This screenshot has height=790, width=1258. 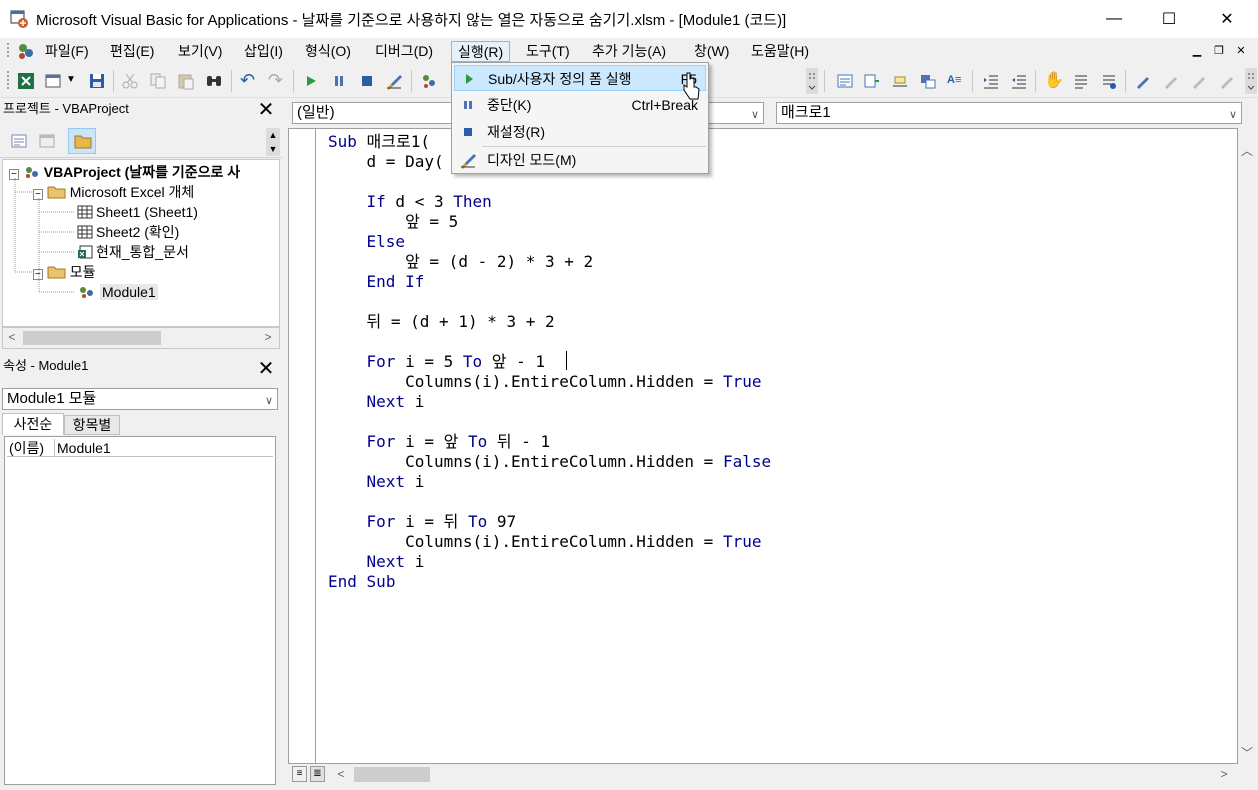 I want to click on code-line: End Sub, so click(x=549, y=582).